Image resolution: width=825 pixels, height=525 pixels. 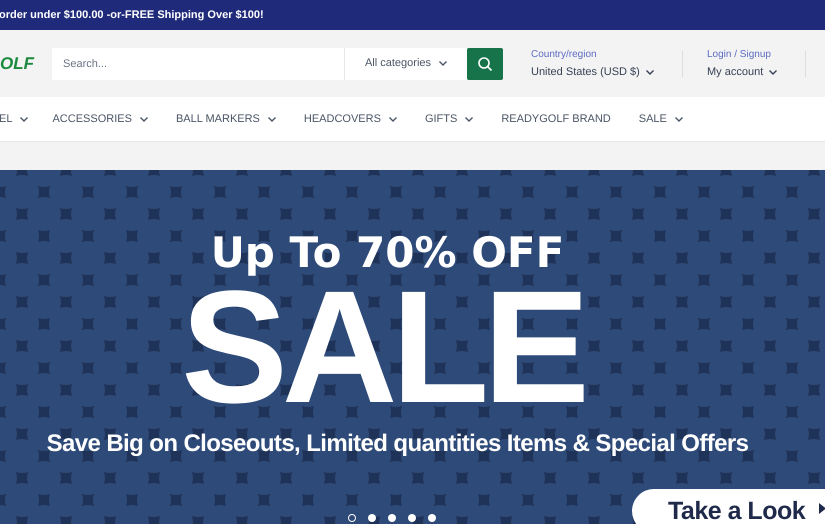 I want to click on nav-item: READYGOLF BRAND, so click(x=556, y=119).